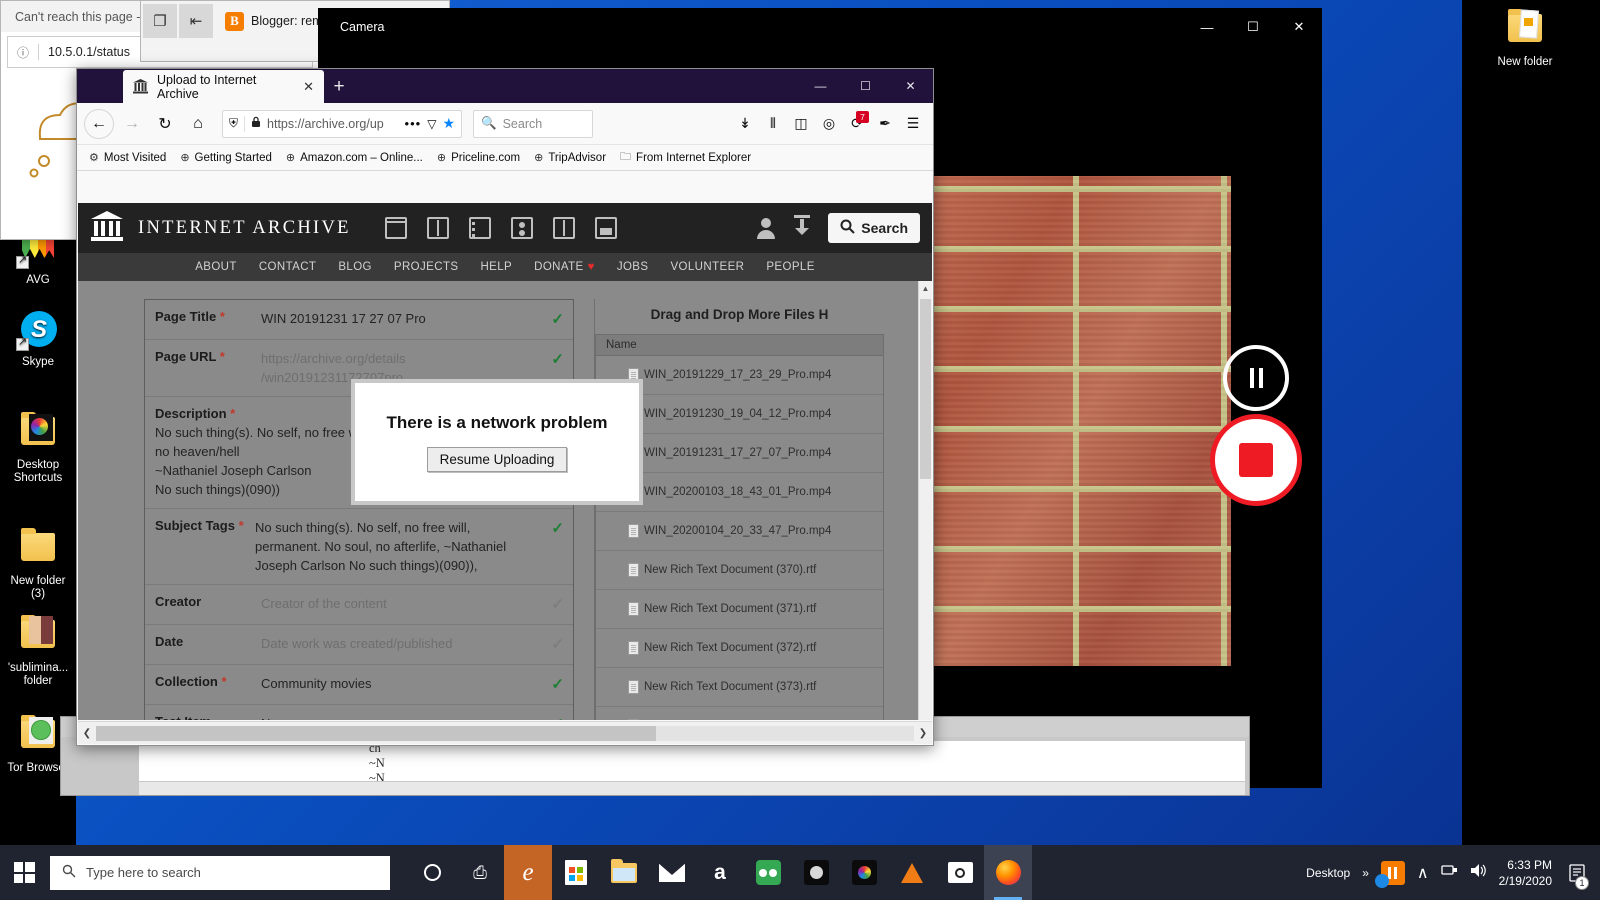 The width and height of the screenshot is (1600, 900). I want to click on nav-item-jobs: JOBS, so click(633, 267).